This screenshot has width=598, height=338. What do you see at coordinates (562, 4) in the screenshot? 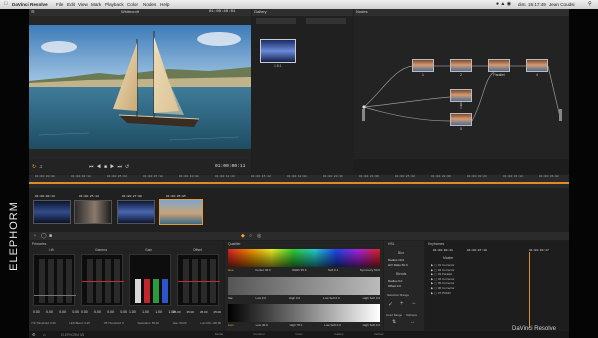
I see `user-name: Jean Coudsi` at bounding box center [562, 4].